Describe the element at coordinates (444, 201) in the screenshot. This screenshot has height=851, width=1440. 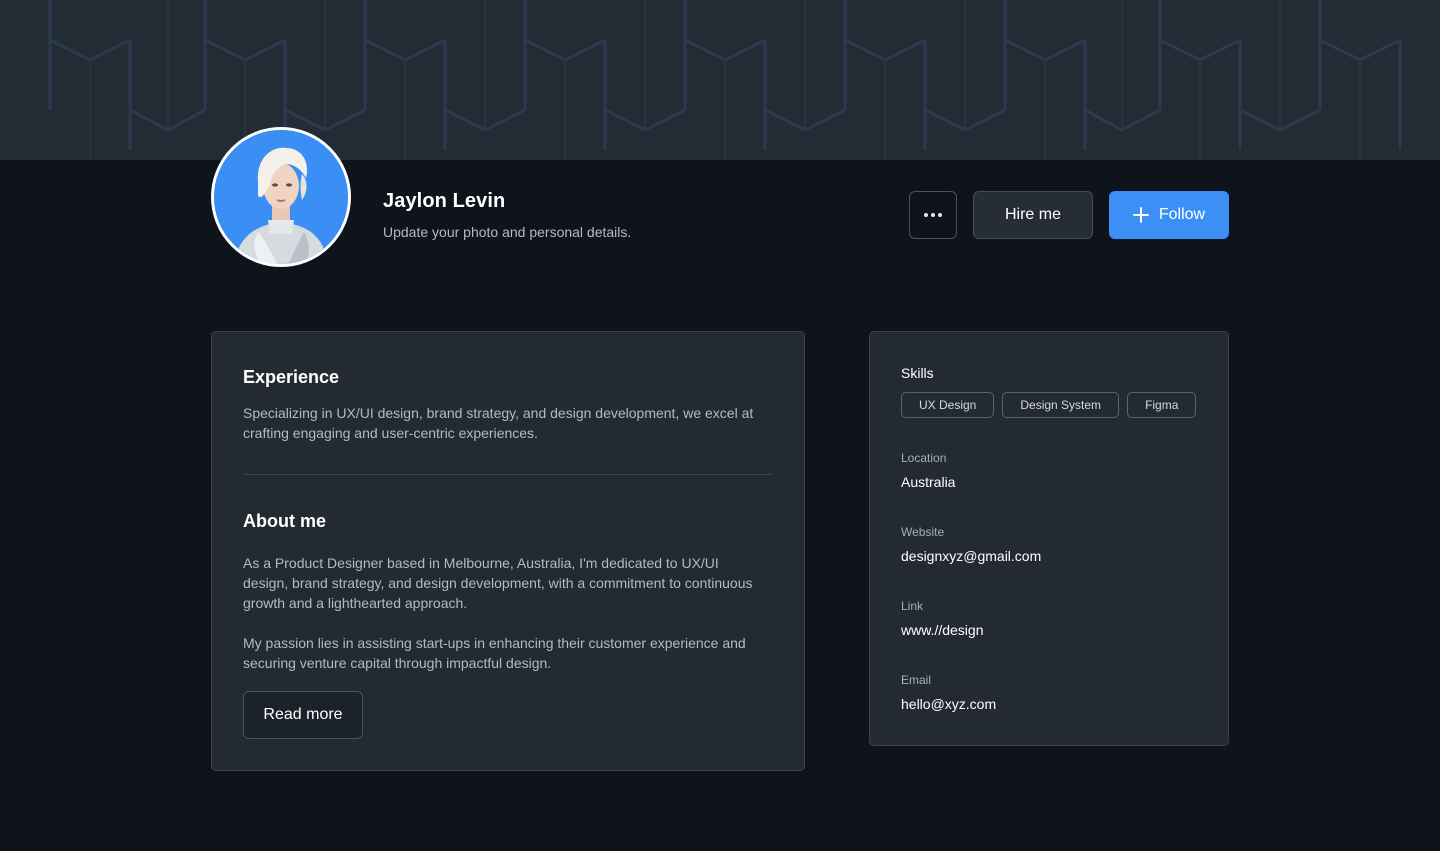
I see `profile-name: Jaylon Levin` at that location.